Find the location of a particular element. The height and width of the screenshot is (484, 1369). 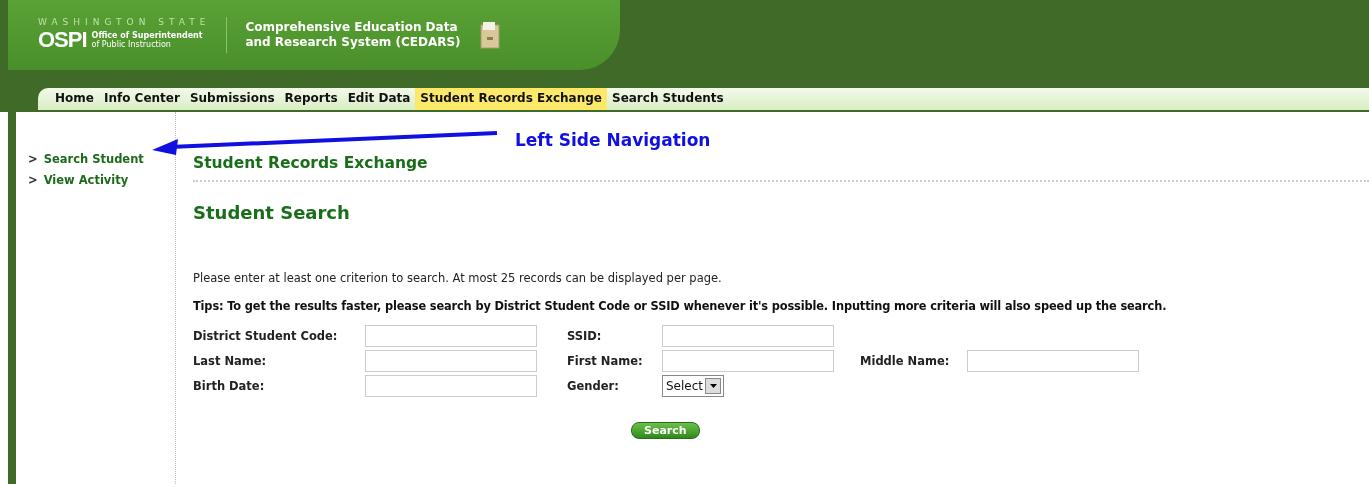

instructions-text: Please enter at least one criterion to search. At most 25 records can be displayed per page. is located at coordinates (458, 278).